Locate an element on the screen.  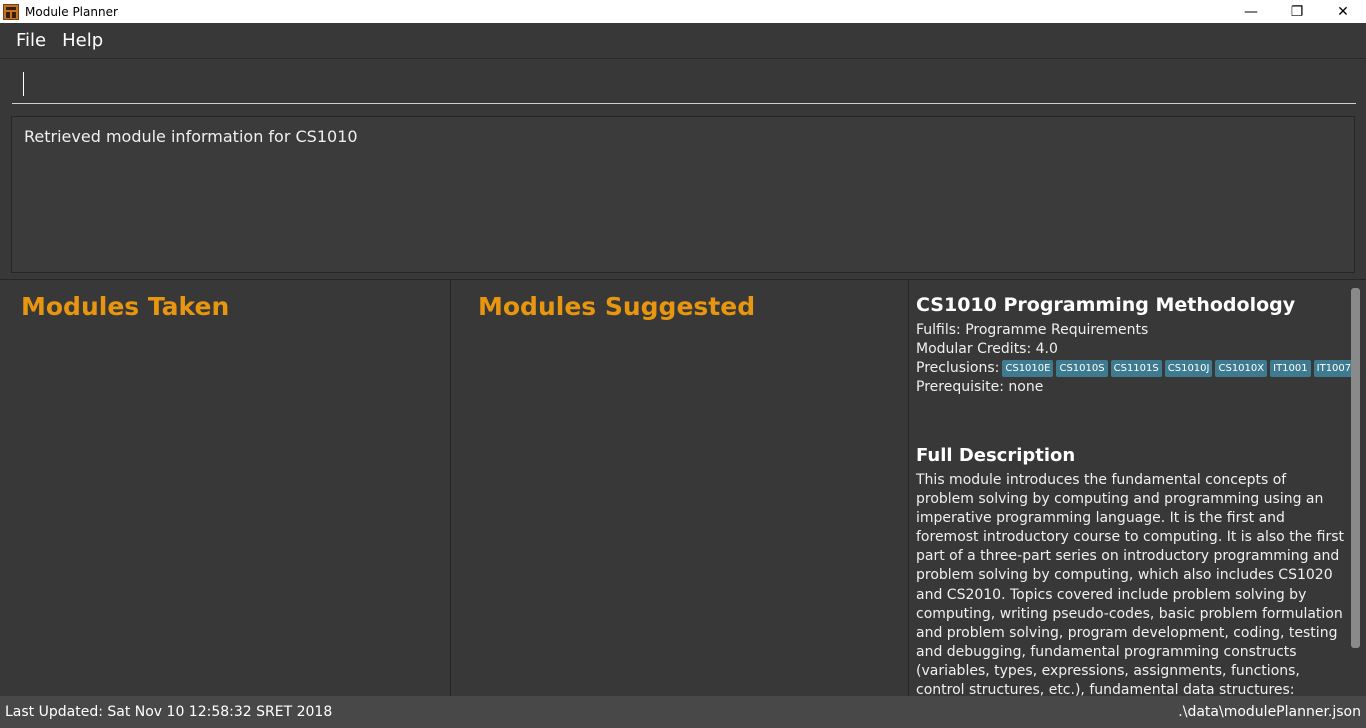
preclusion-tag: IT1007 is located at coordinates (1334, 368).